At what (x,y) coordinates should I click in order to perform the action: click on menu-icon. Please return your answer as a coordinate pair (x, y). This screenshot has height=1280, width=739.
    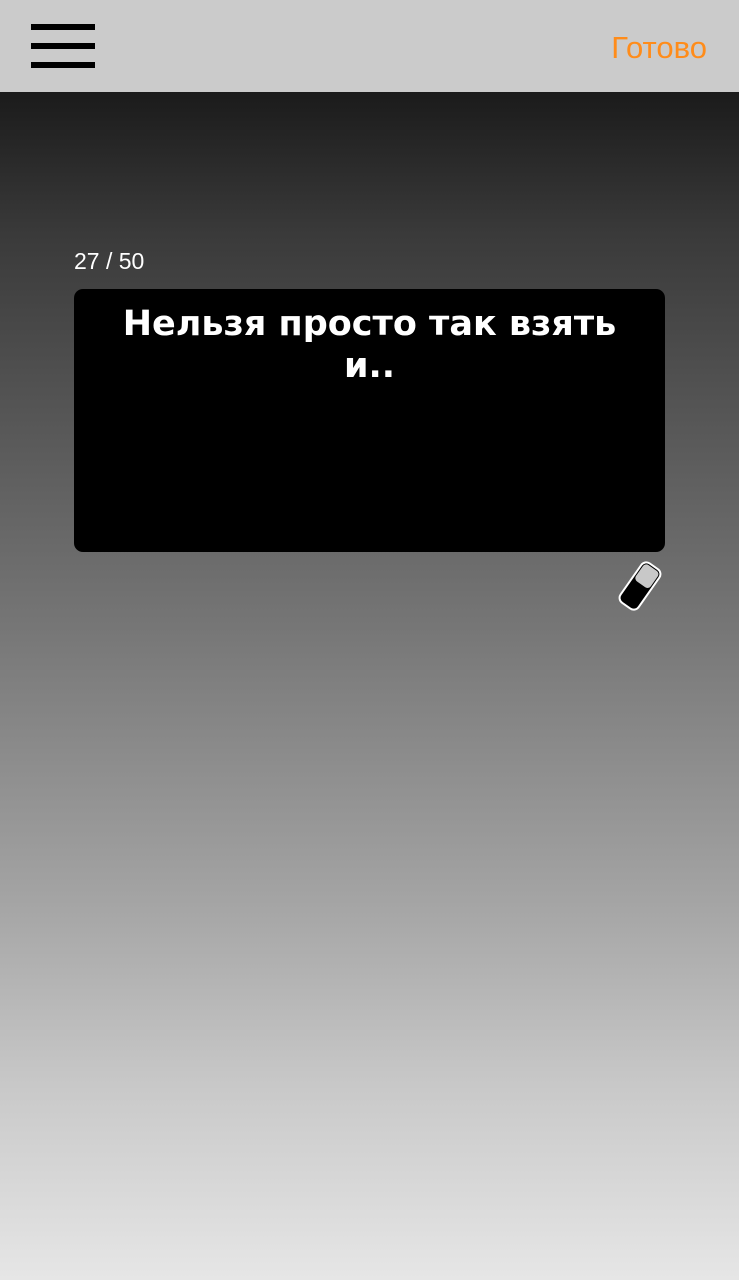
    Looking at the image, I should click on (63, 47).